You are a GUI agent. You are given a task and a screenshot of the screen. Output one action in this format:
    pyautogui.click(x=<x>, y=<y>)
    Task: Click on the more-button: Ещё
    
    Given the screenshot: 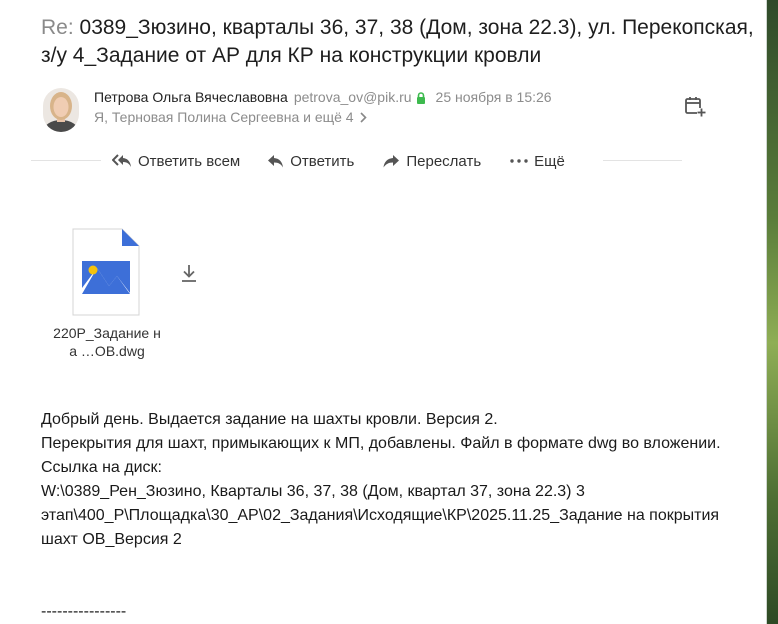 What is the action you would take?
    pyautogui.click(x=537, y=161)
    